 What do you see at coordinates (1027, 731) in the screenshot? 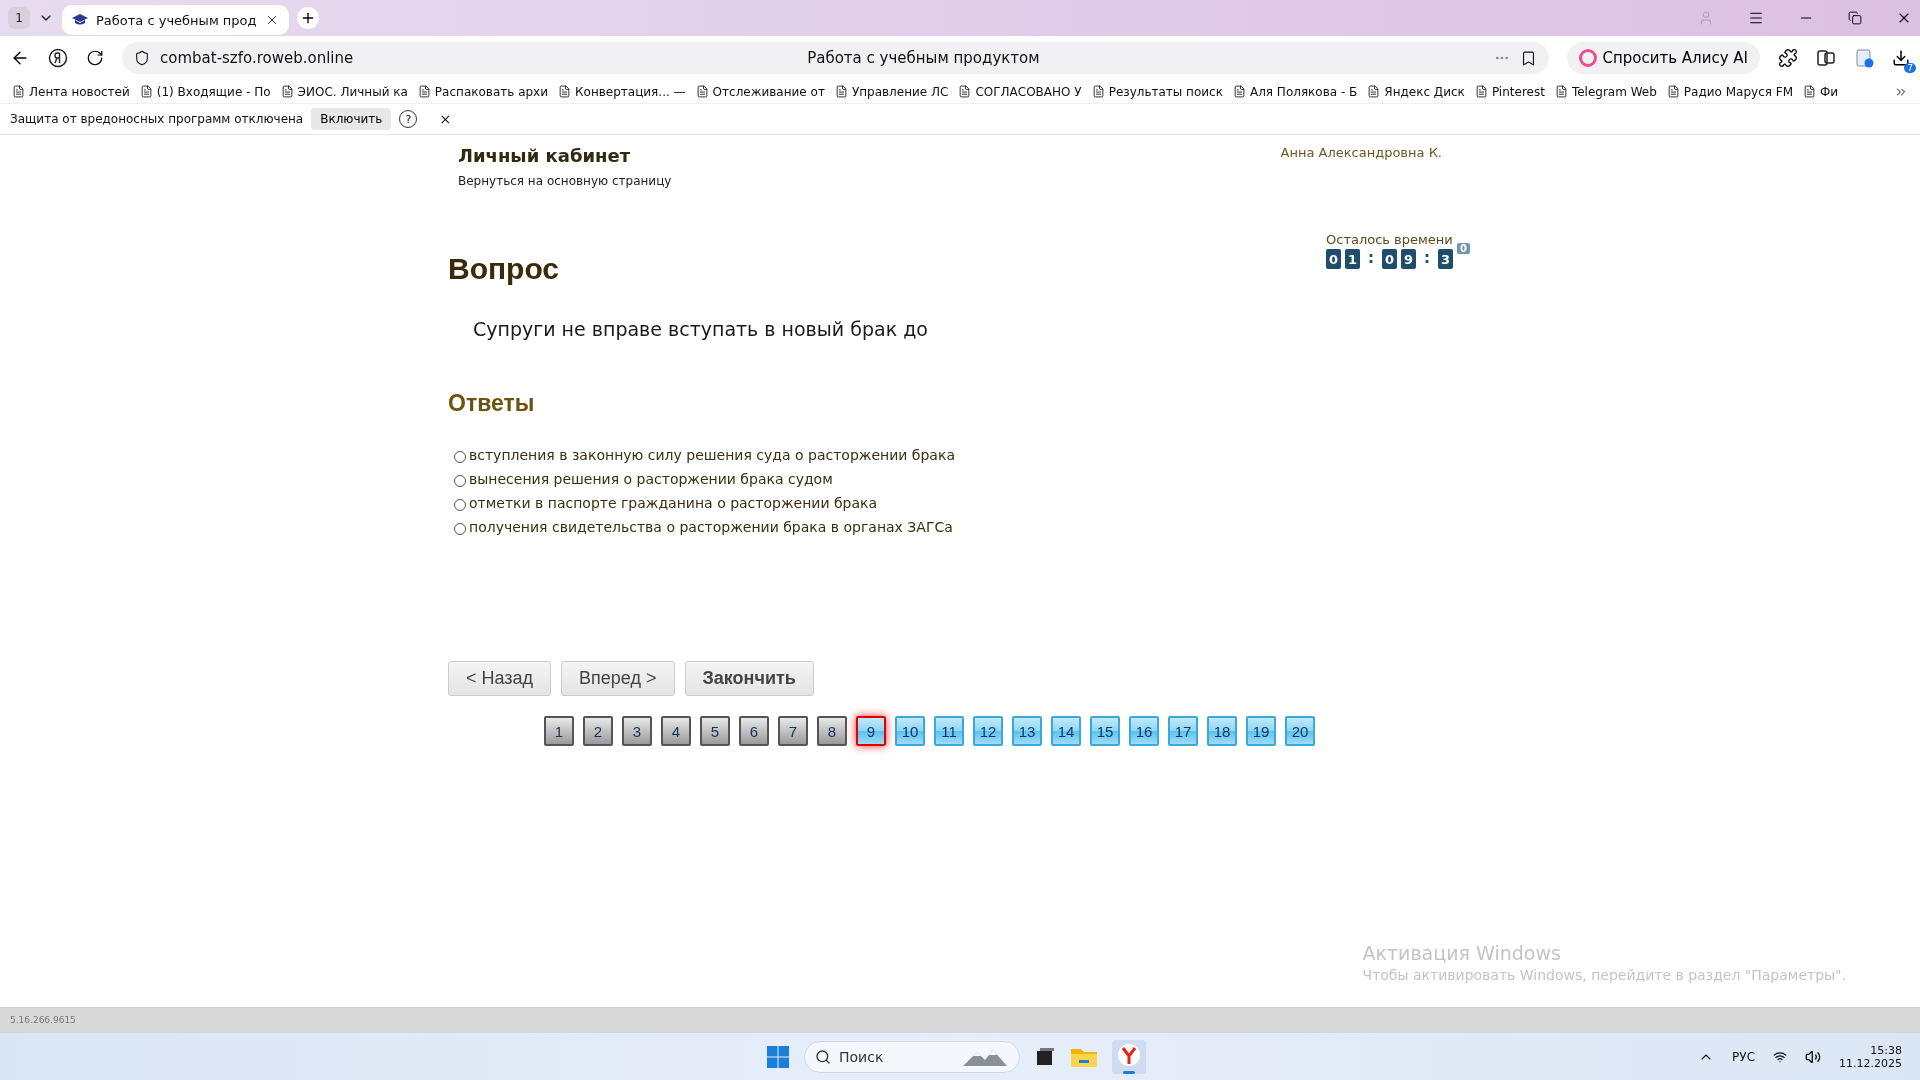
I see `question-number-button: 13` at bounding box center [1027, 731].